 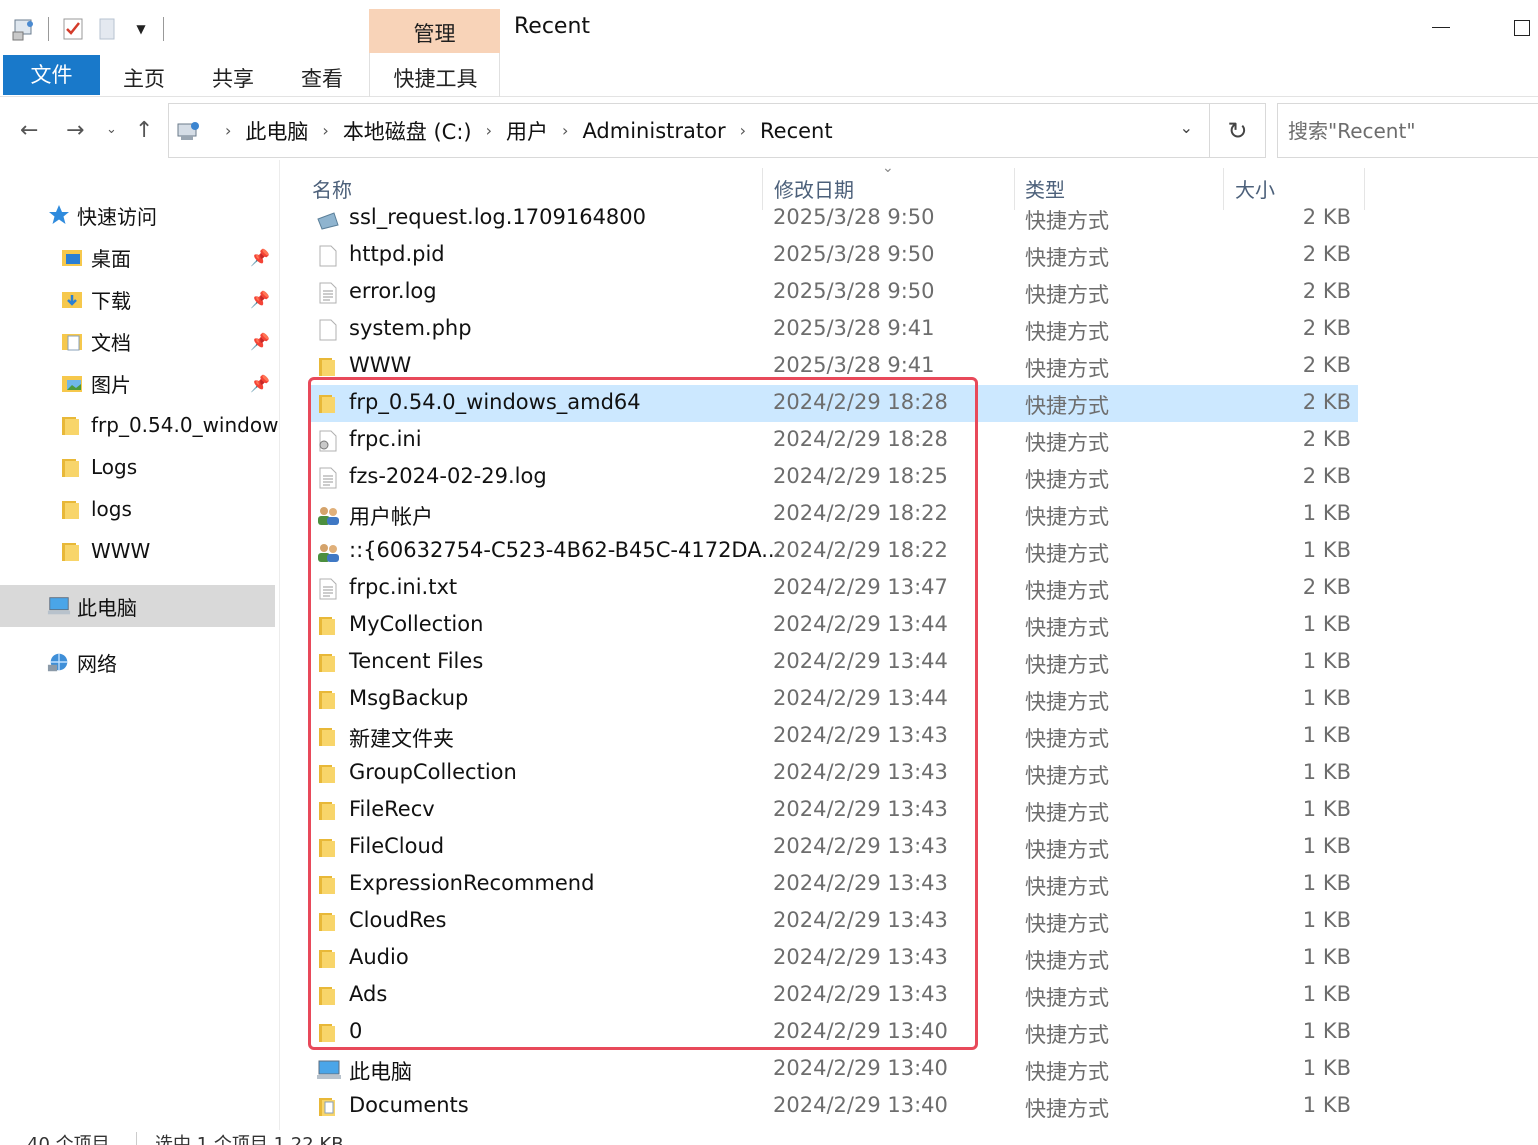 What do you see at coordinates (140, 425) in the screenshot?
I see `nav-item-frp-folder: frp_0.54.0_window` at bounding box center [140, 425].